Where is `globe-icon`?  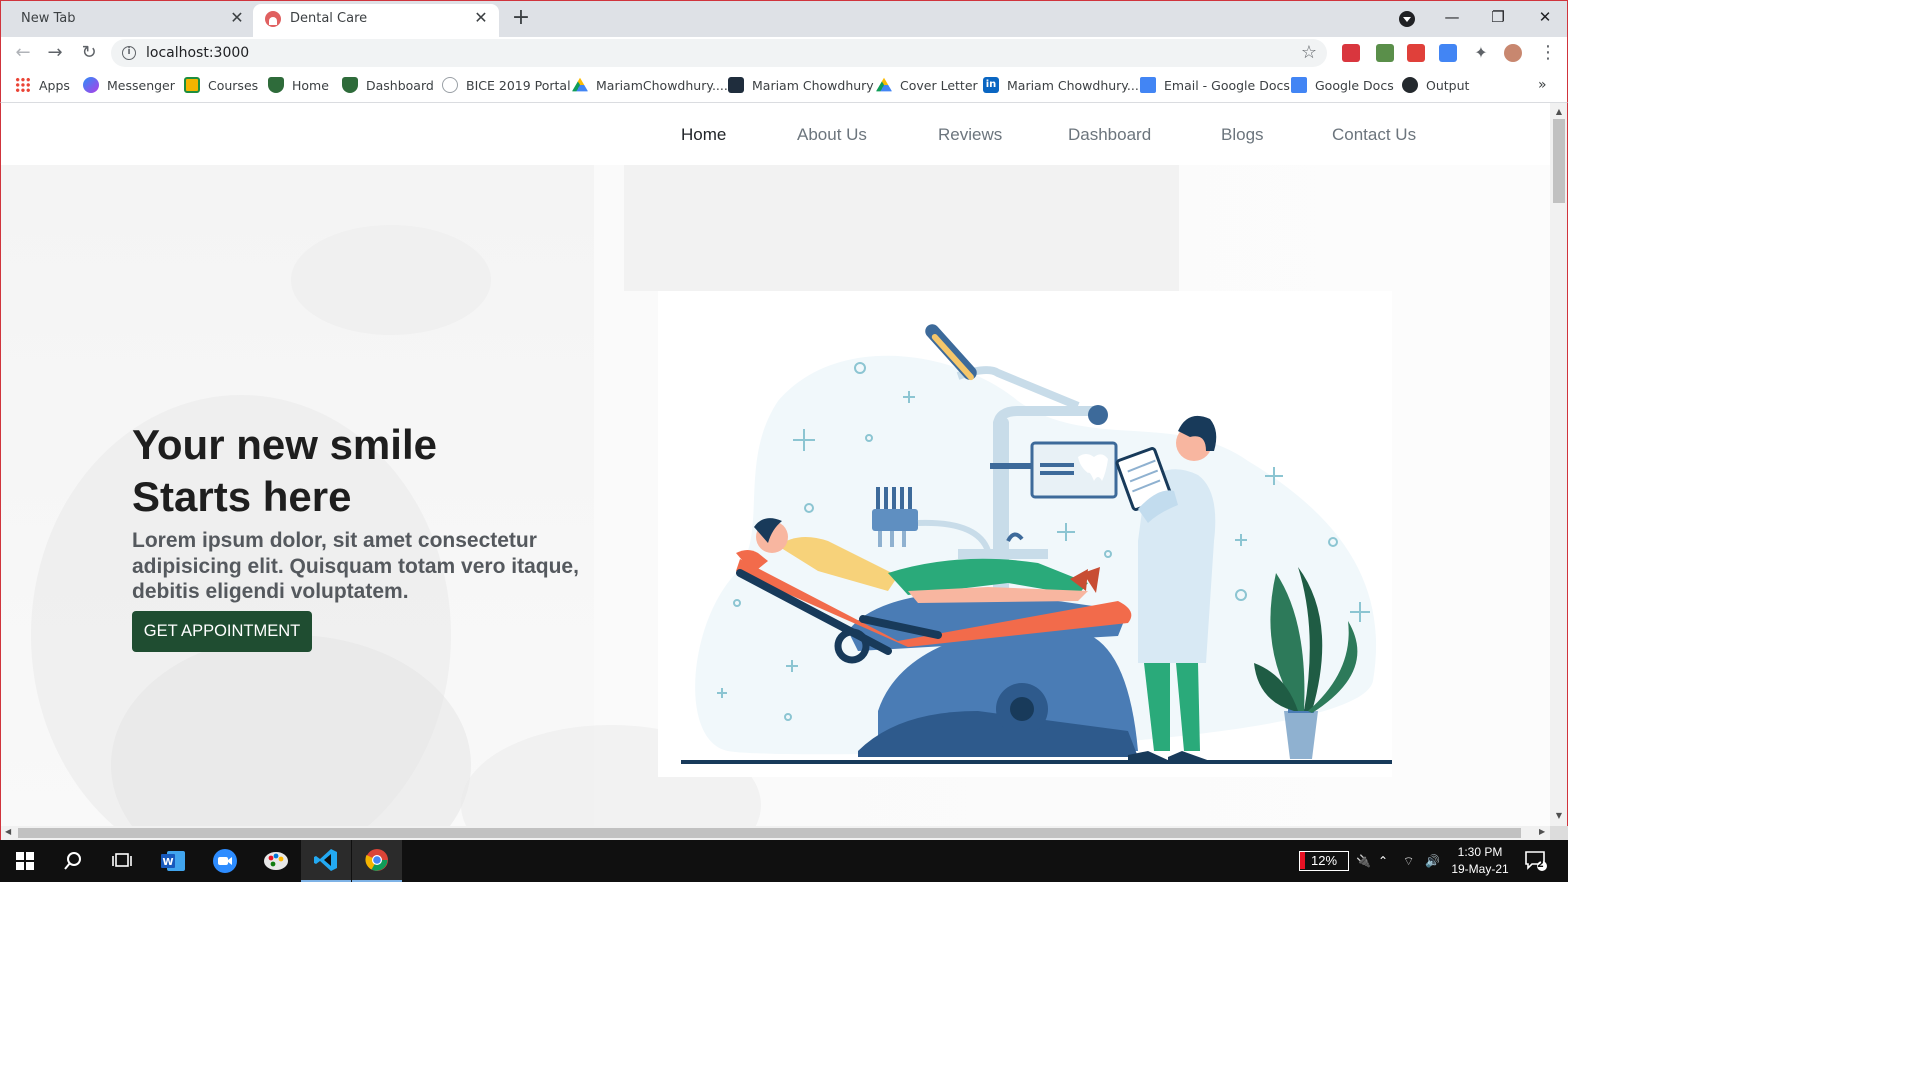
globe-icon is located at coordinates (450, 85).